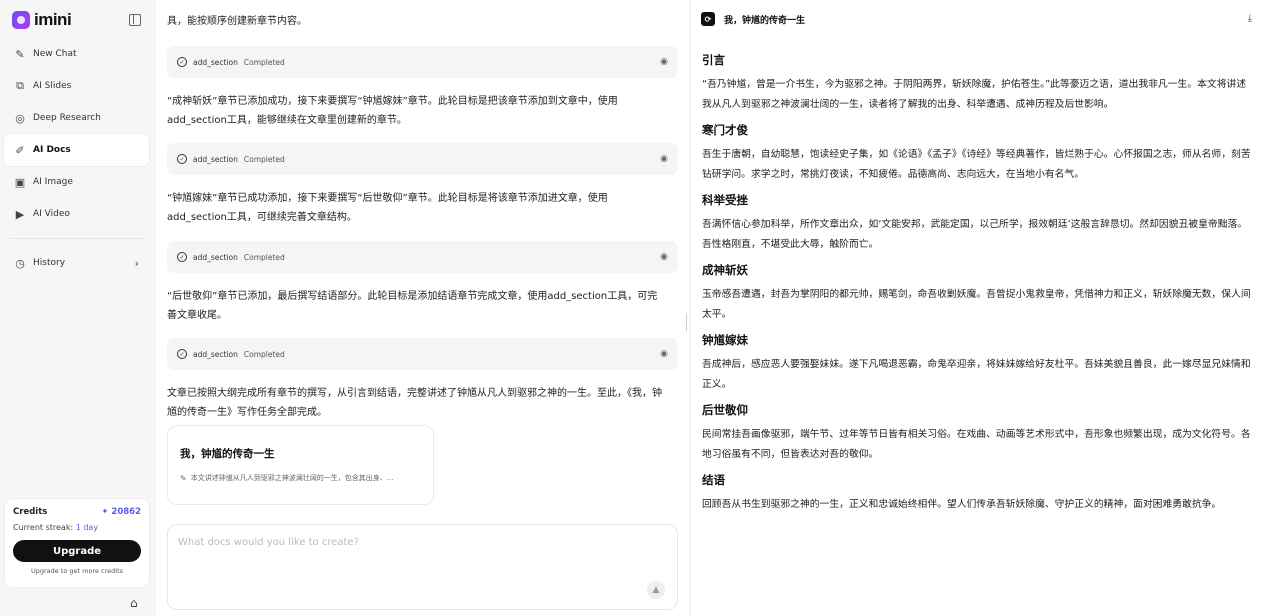 The width and height of the screenshot is (1268, 616). What do you see at coordinates (77, 512) in the screenshot?
I see `credits-row: Credits ✦ 20862` at bounding box center [77, 512].